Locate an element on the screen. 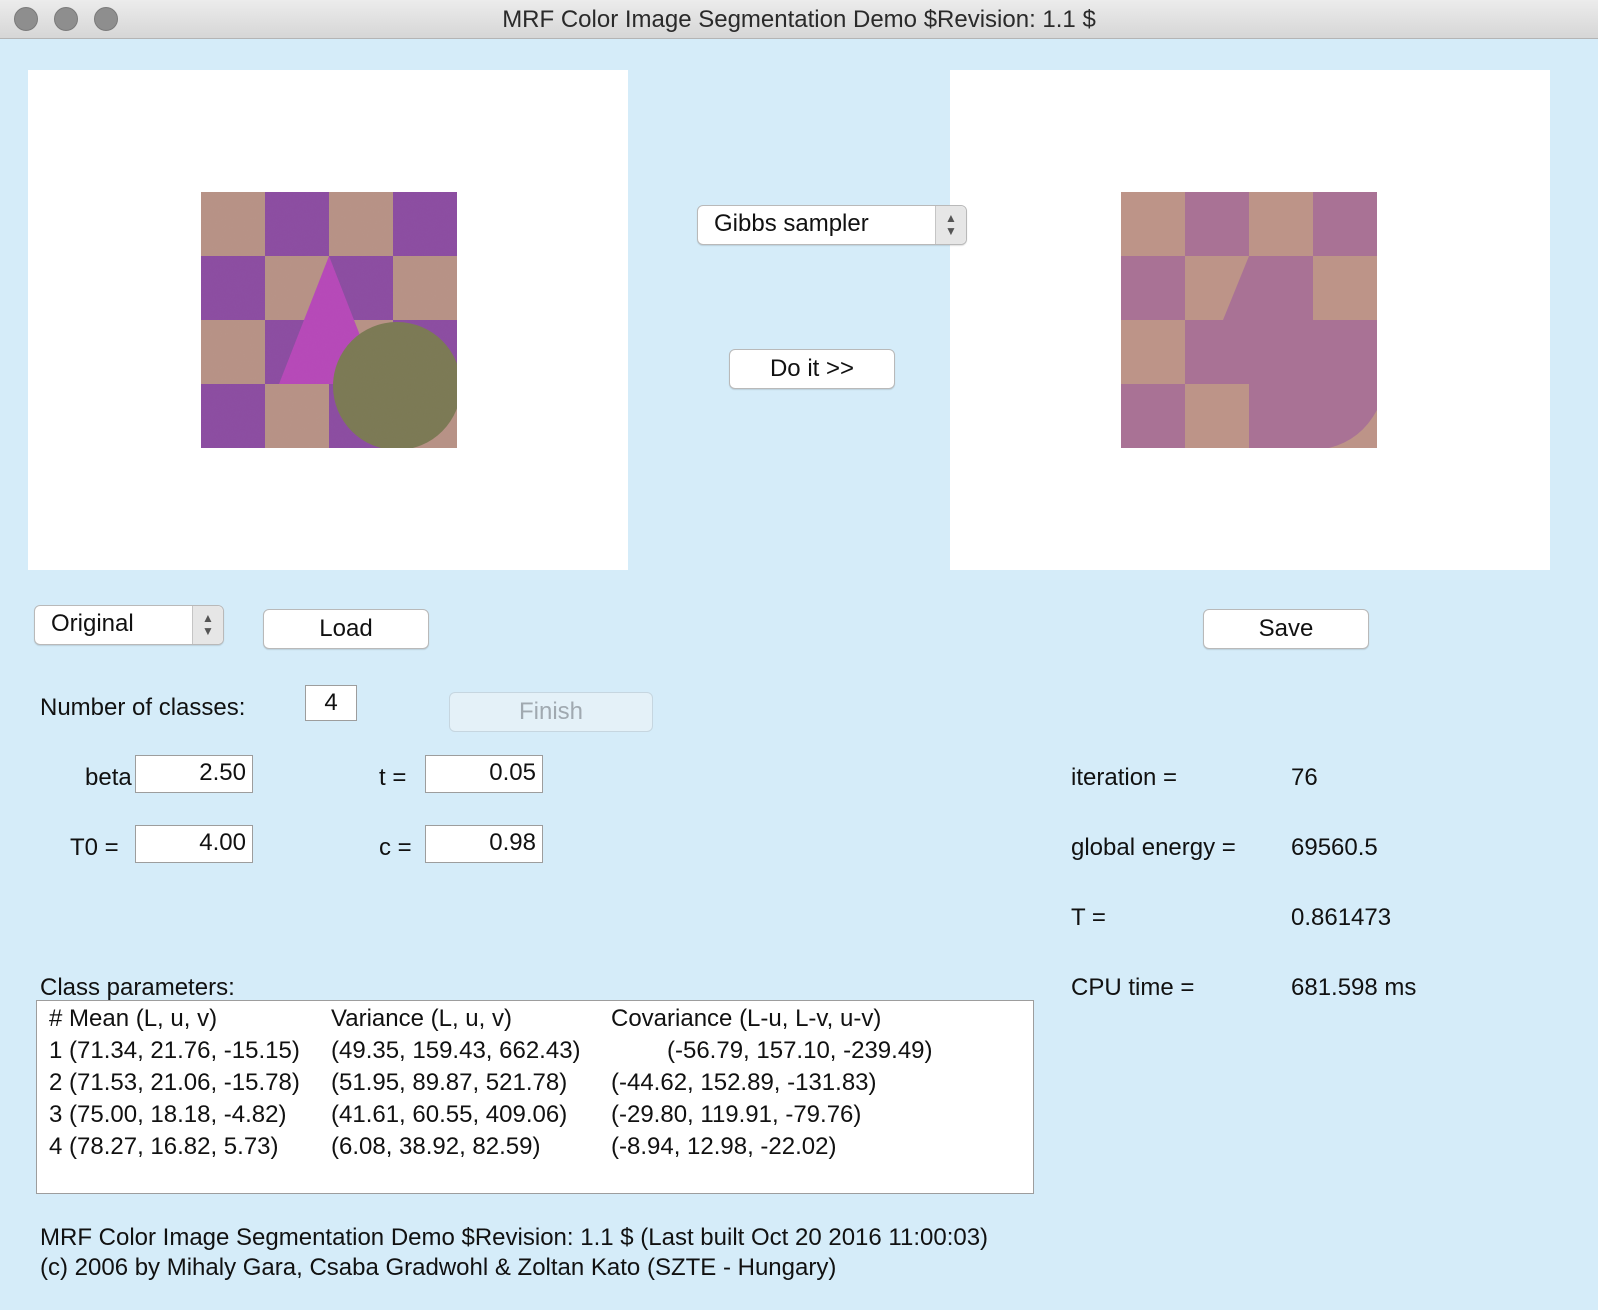 Image resolution: width=1598 pixels, height=1310 pixels. class-covariance: (-44.62, 152.89, -131.83) is located at coordinates (744, 1082).